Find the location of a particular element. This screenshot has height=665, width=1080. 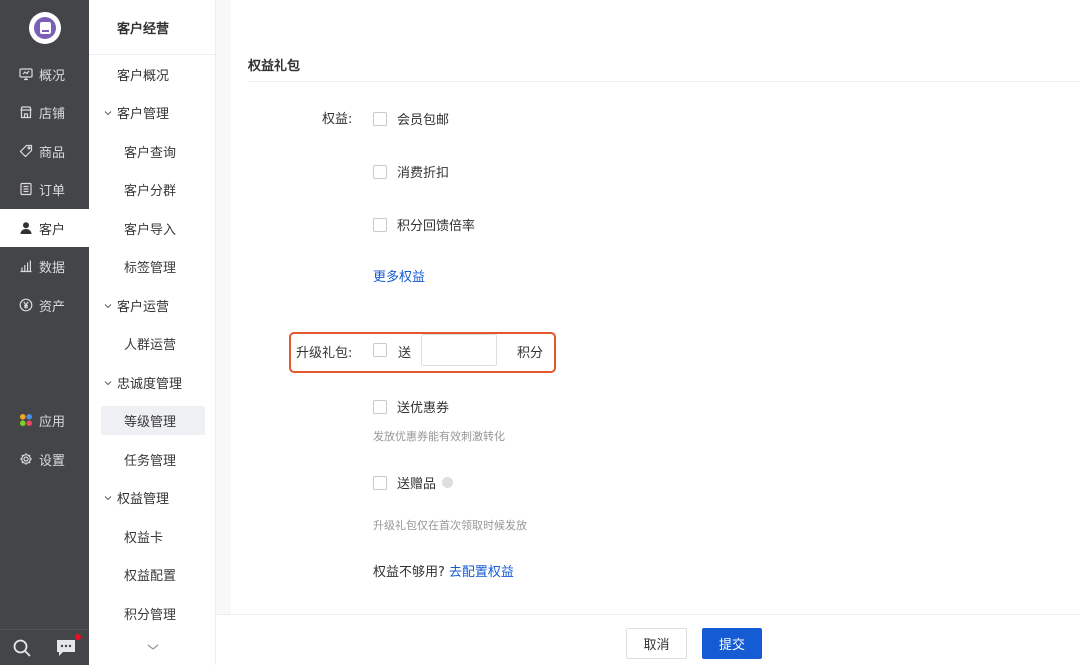

benefit-free-shipping-checkbox: 会员包邮 is located at coordinates (411, 118).